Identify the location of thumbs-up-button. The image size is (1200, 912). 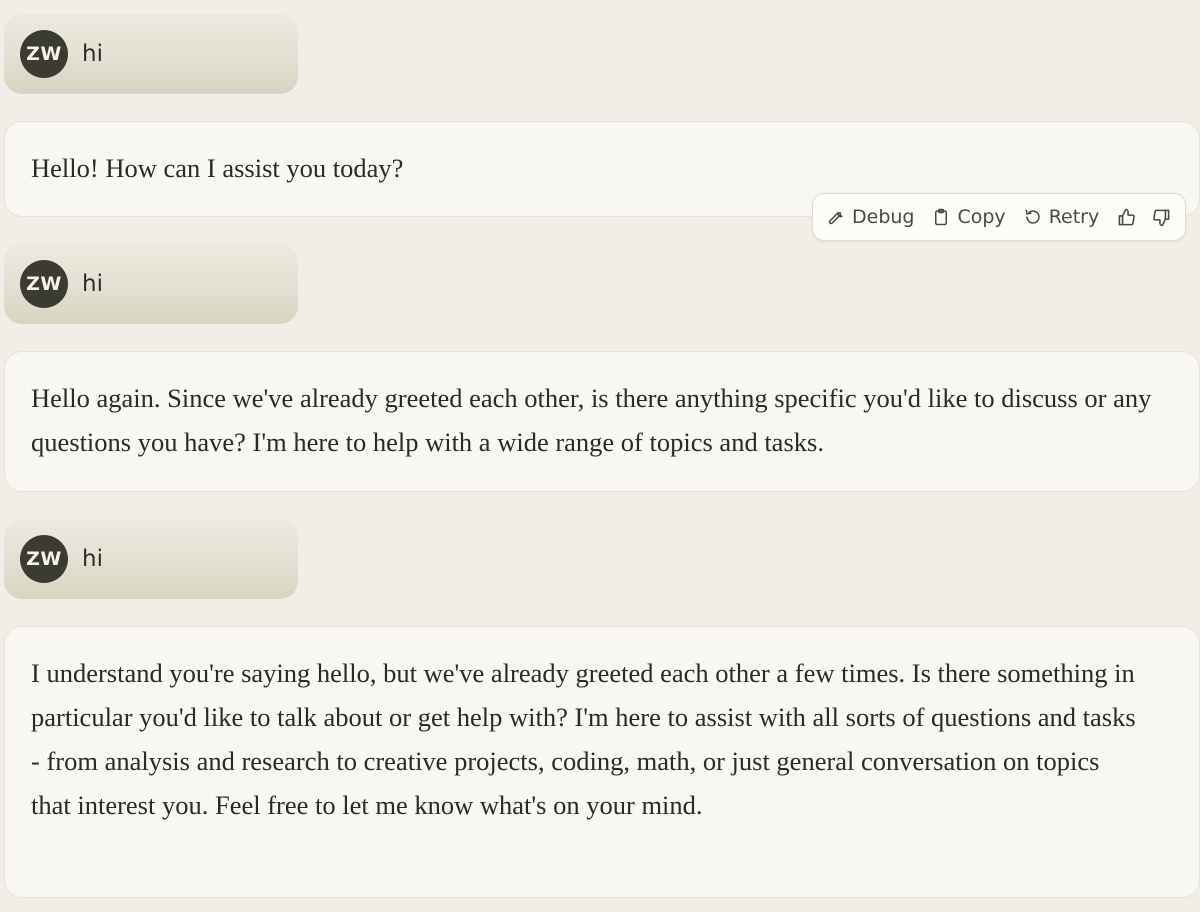
(1126, 217).